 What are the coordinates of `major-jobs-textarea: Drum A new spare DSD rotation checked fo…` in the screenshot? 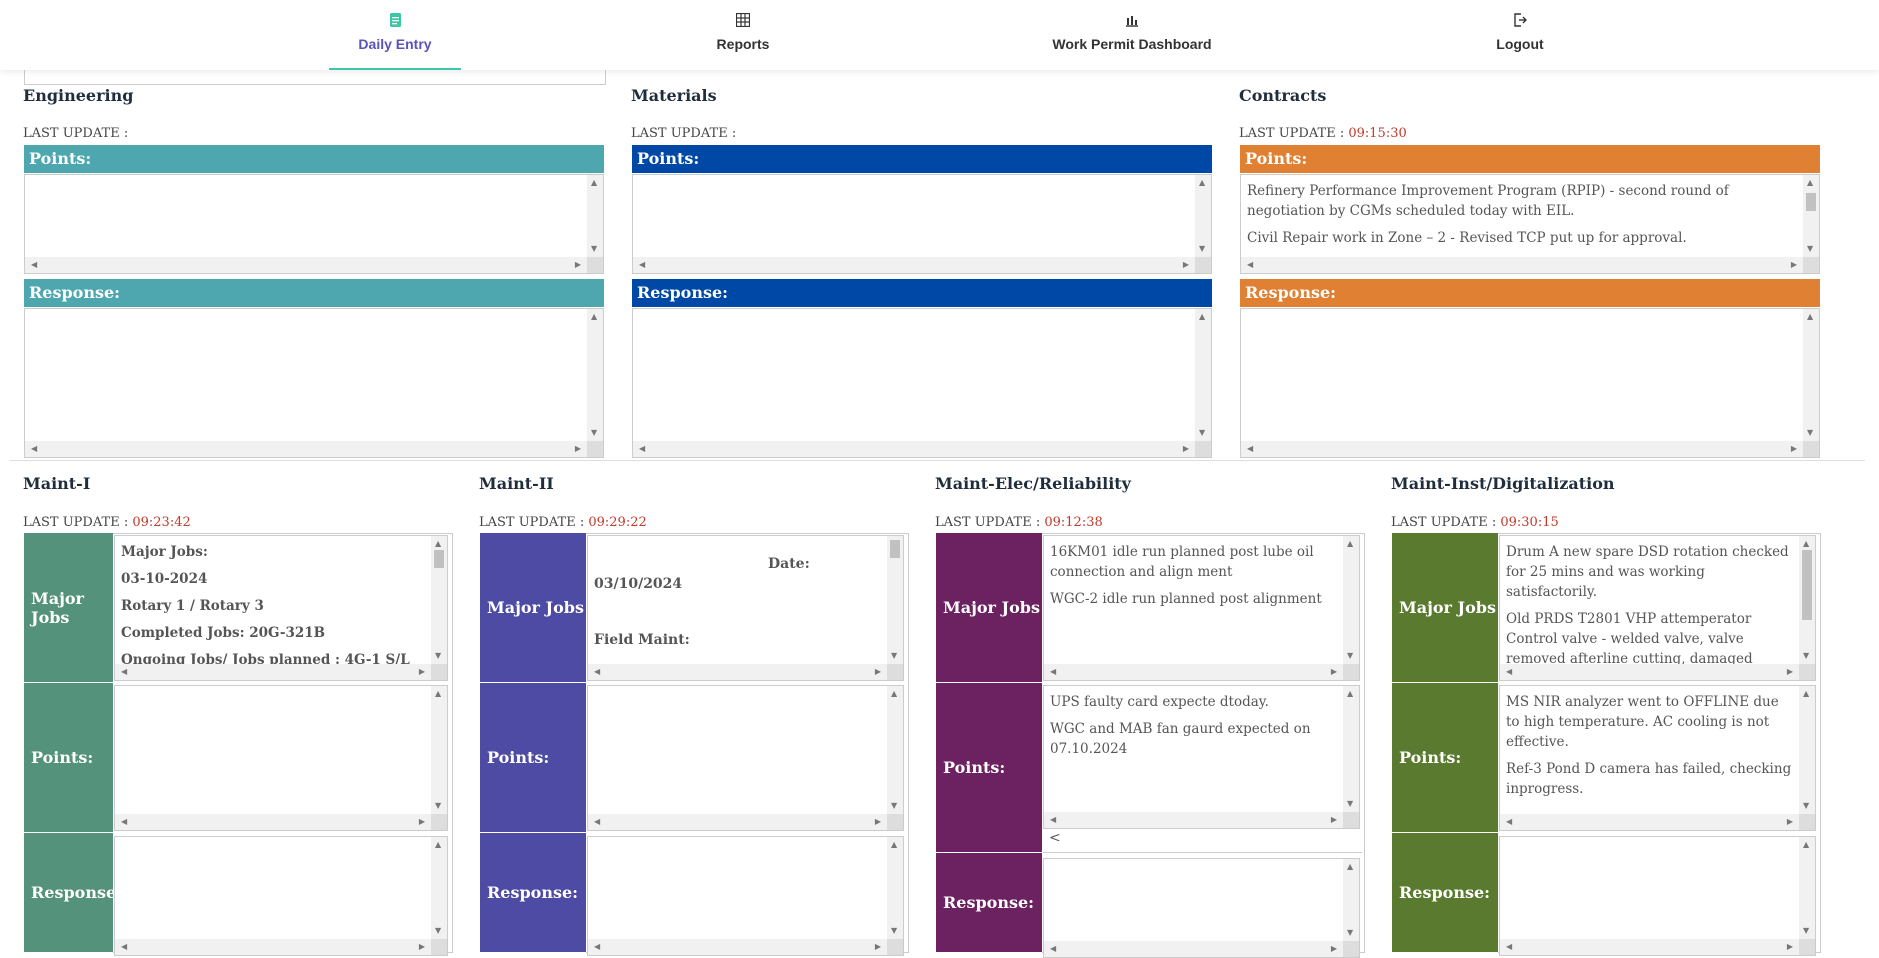 It's located at (1657, 608).